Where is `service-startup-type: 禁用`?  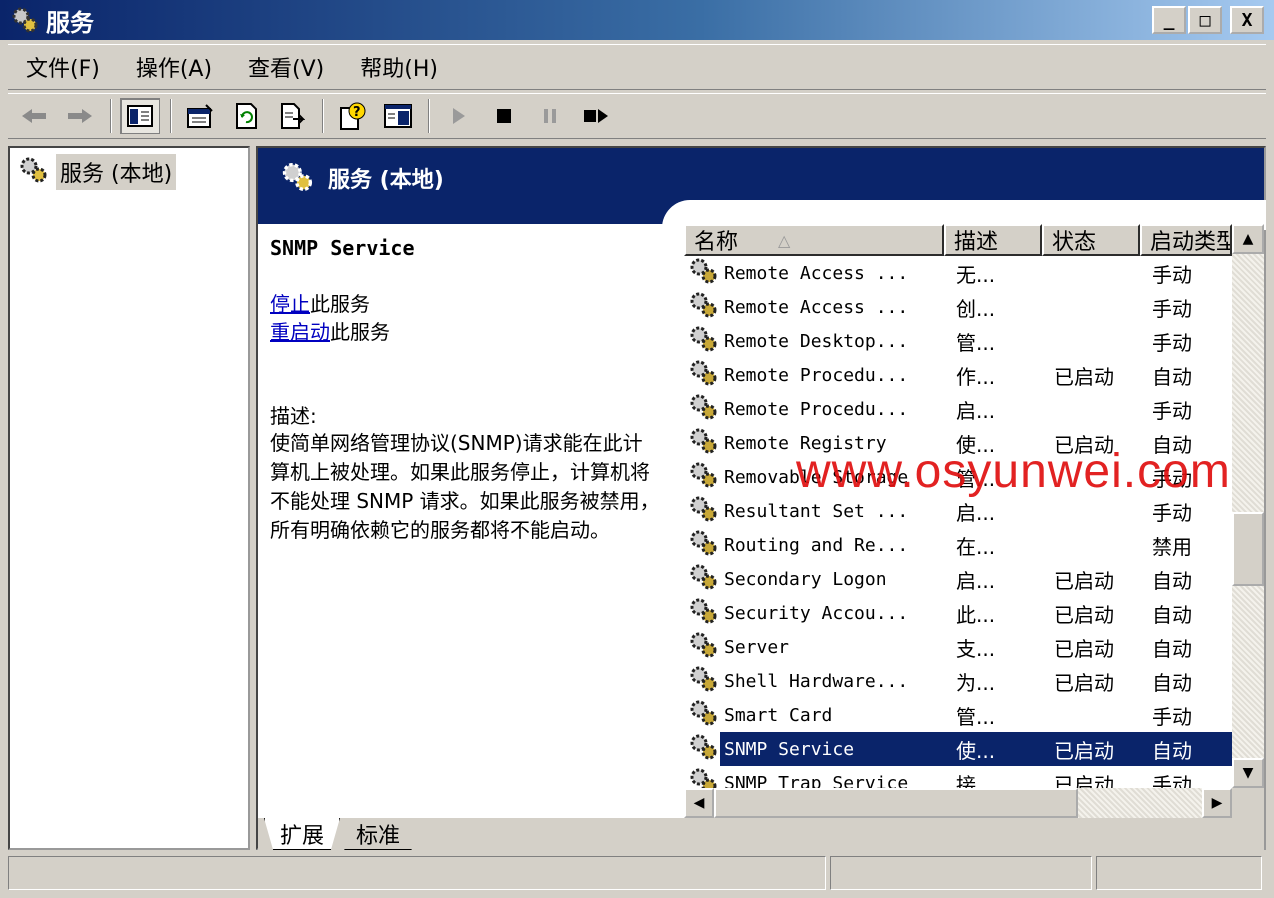 service-startup-type: 禁用 is located at coordinates (1172, 546).